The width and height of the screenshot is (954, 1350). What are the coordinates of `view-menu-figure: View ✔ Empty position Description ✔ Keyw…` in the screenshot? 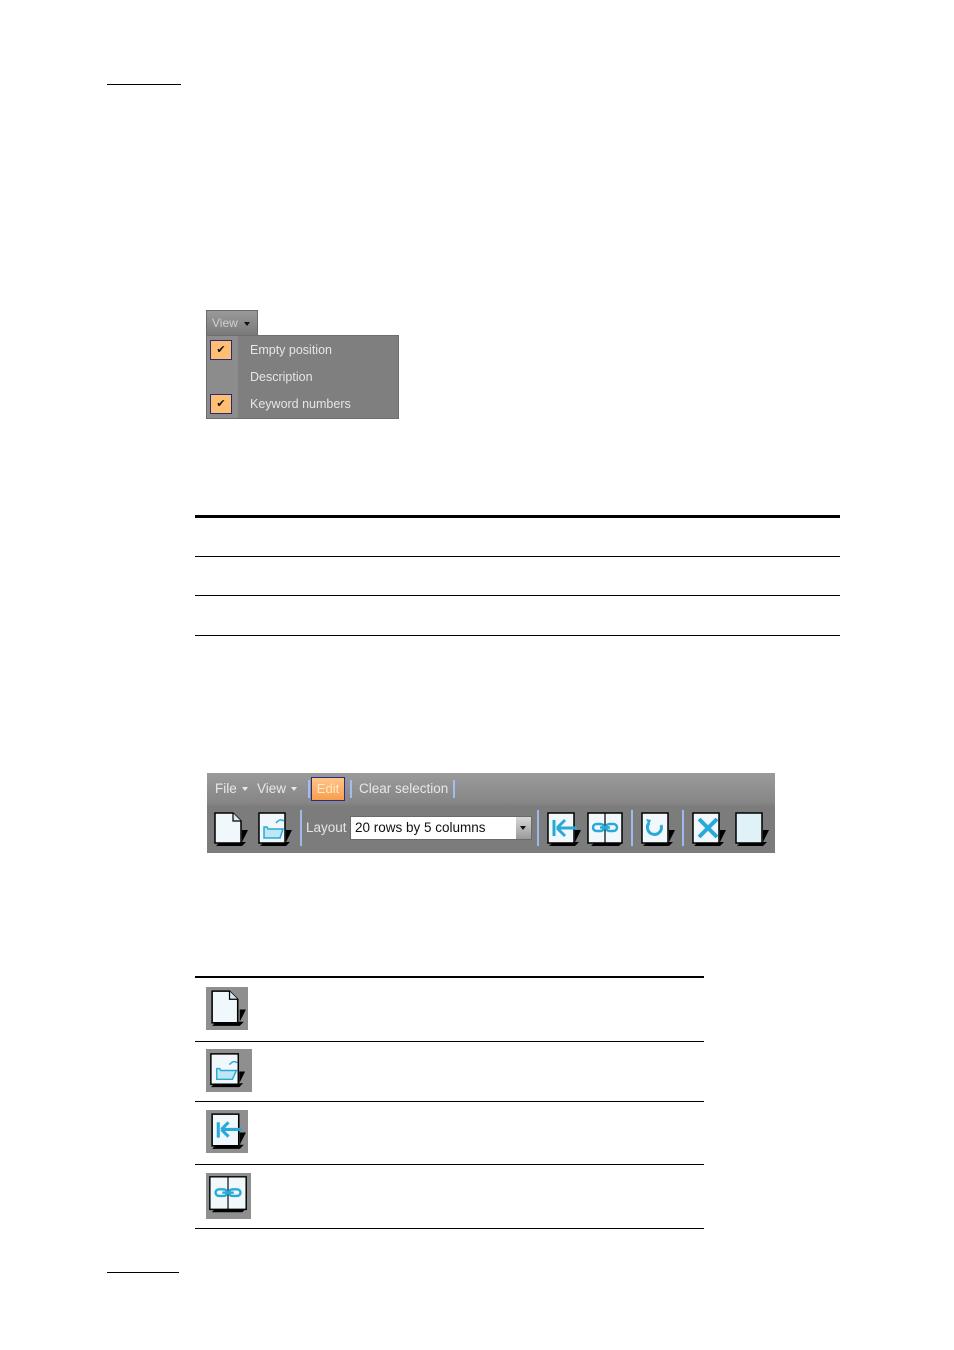 It's located at (302, 364).